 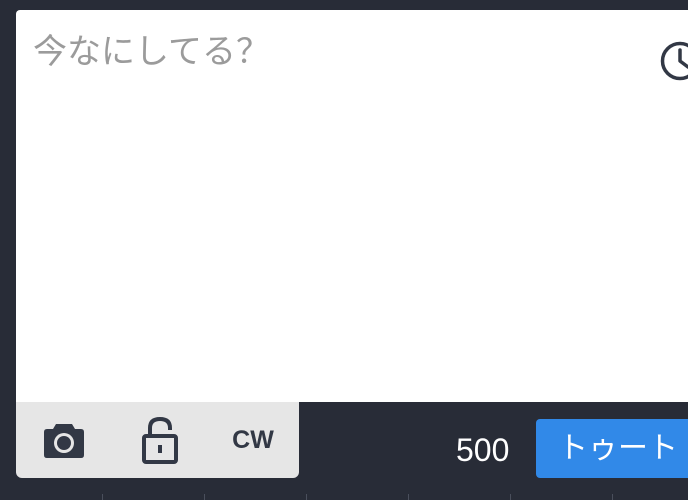 I want to click on toot-button-label: トゥート, so click(x=618, y=448).